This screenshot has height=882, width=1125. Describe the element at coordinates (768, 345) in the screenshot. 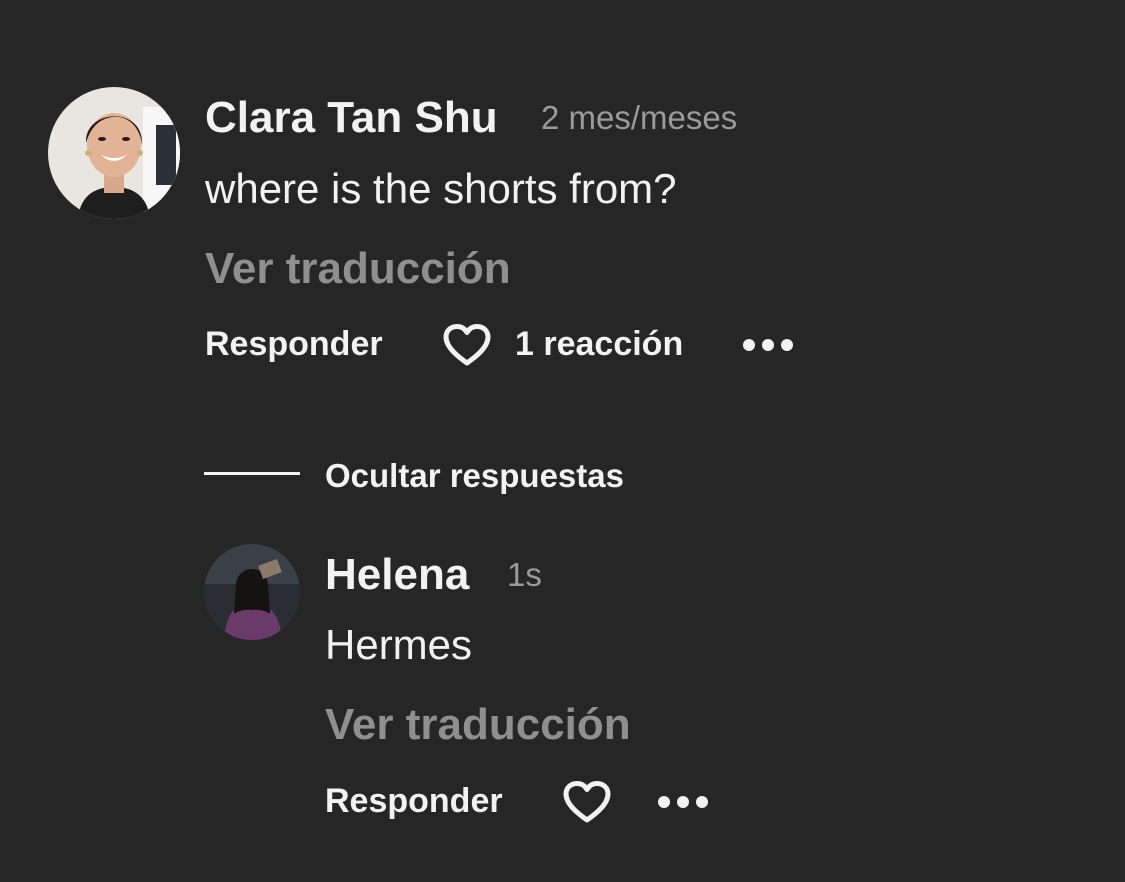

I see `comment-more-button` at that location.